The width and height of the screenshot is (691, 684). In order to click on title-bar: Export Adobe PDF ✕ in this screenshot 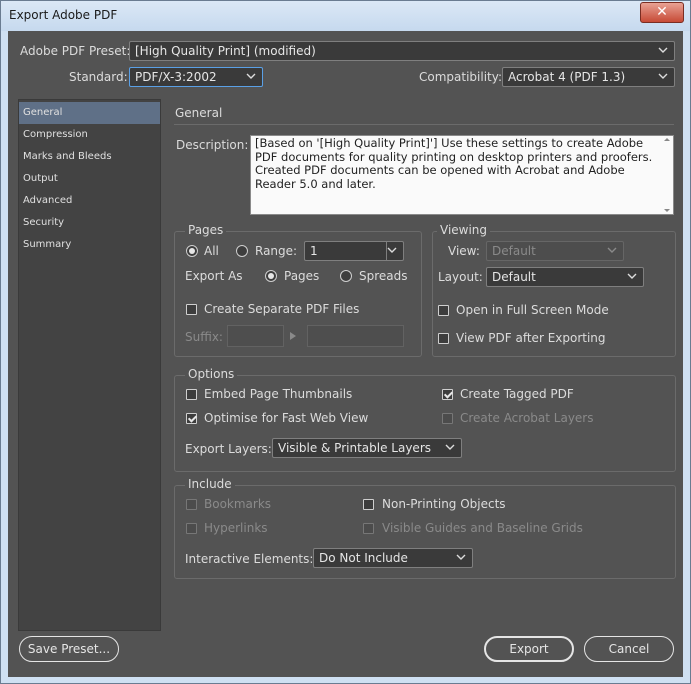, I will do `click(345, 16)`.